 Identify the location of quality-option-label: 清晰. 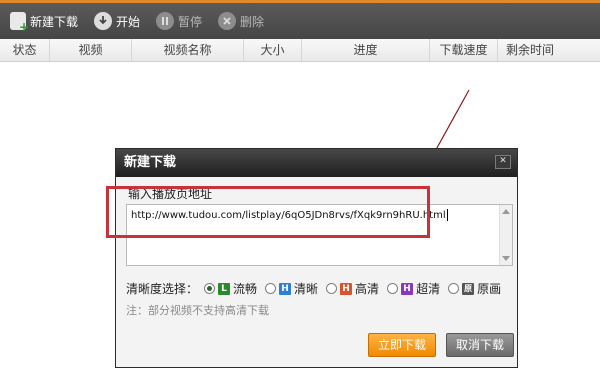
(306, 289).